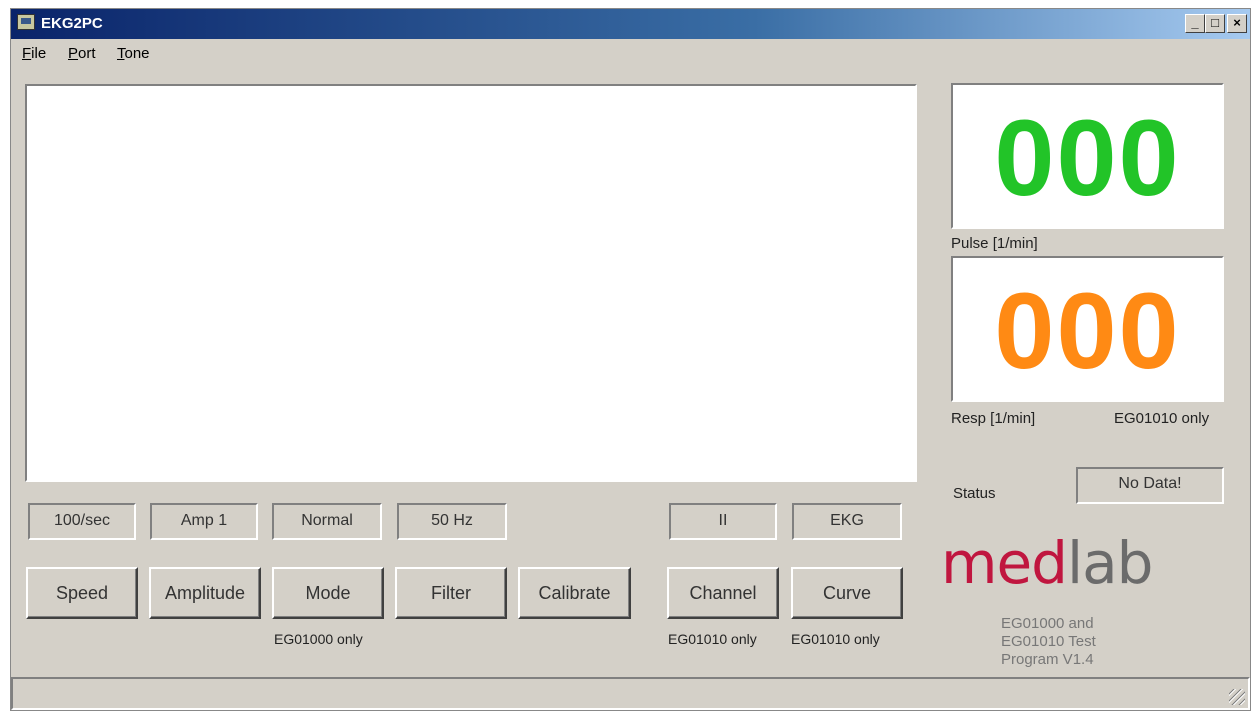 This screenshot has width=1253, height=711. What do you see at coordinates (82, 593) in the screenshot?
I see `speed-button: Speed` at bounding box center [82, 593].